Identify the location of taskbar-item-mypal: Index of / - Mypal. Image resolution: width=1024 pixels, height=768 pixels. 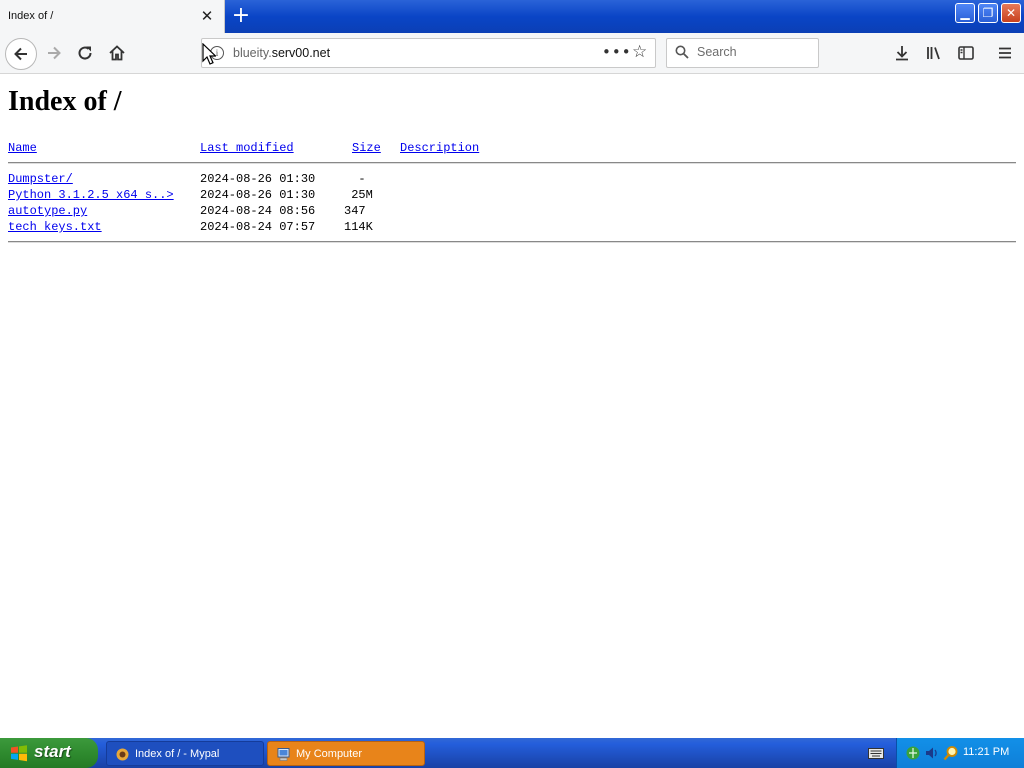
(185, 753).